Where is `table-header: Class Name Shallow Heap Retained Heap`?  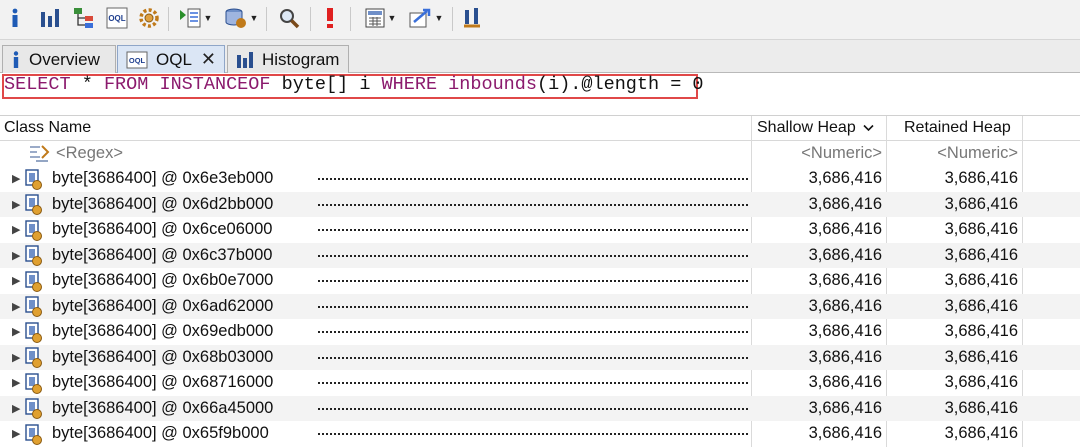 table-header: Class Name Shallow Heap Retained Heap is located at coordinates (540, 128).